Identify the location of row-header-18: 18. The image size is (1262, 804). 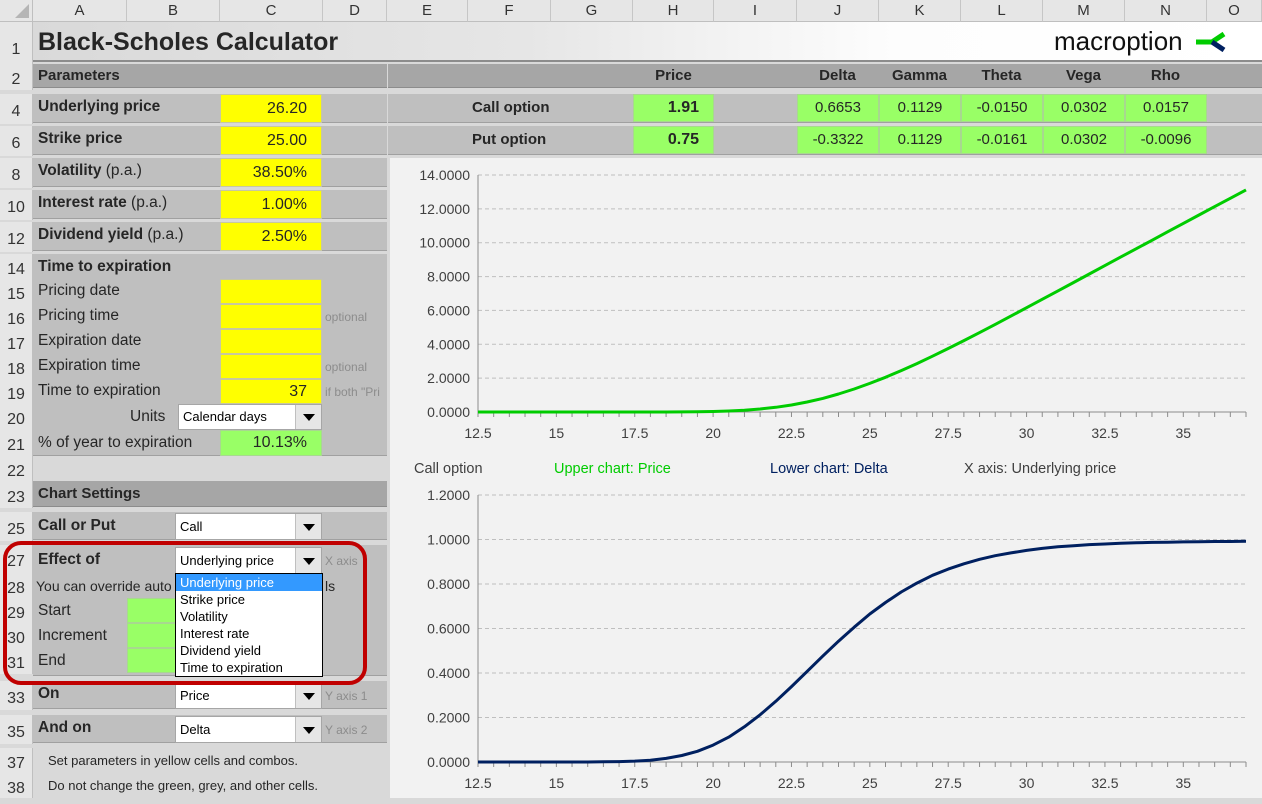
(16, 366).